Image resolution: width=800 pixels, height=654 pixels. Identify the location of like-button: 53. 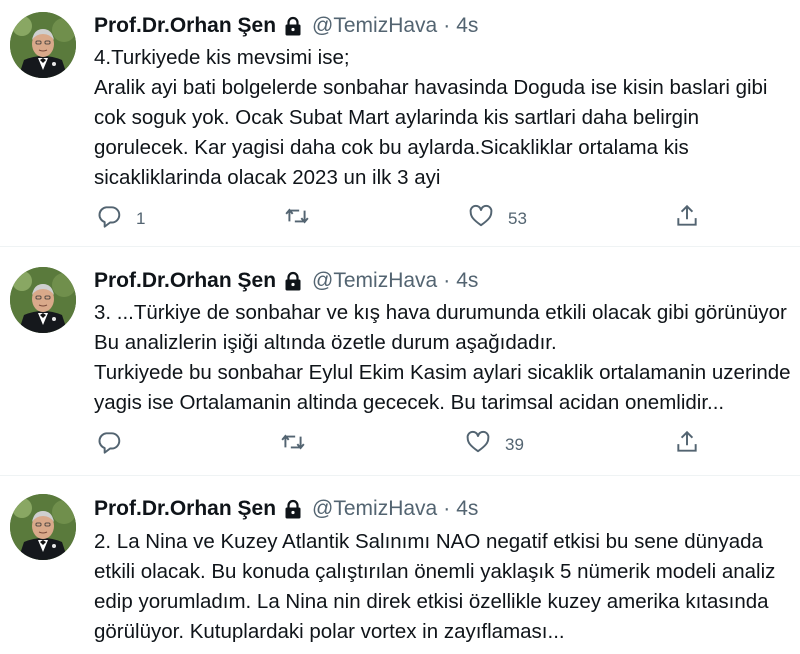
(497, 218).